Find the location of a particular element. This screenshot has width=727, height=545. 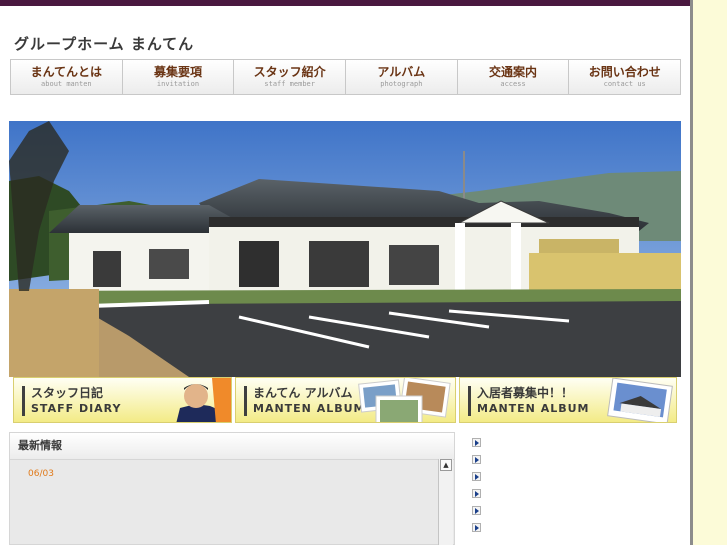

banner-title: スタッフ日記 is located at coordinates (67, 393).